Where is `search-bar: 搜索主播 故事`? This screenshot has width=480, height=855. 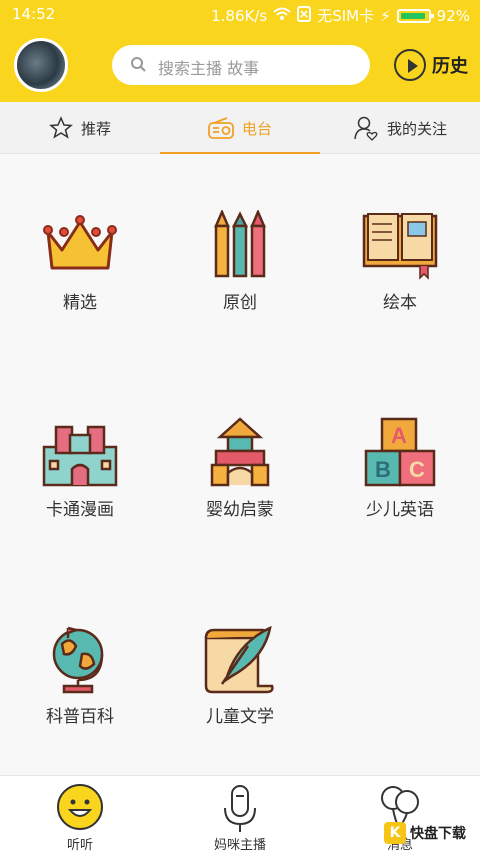
search-bar: 搜索主播 故事 is located at coordinates (241, 65).